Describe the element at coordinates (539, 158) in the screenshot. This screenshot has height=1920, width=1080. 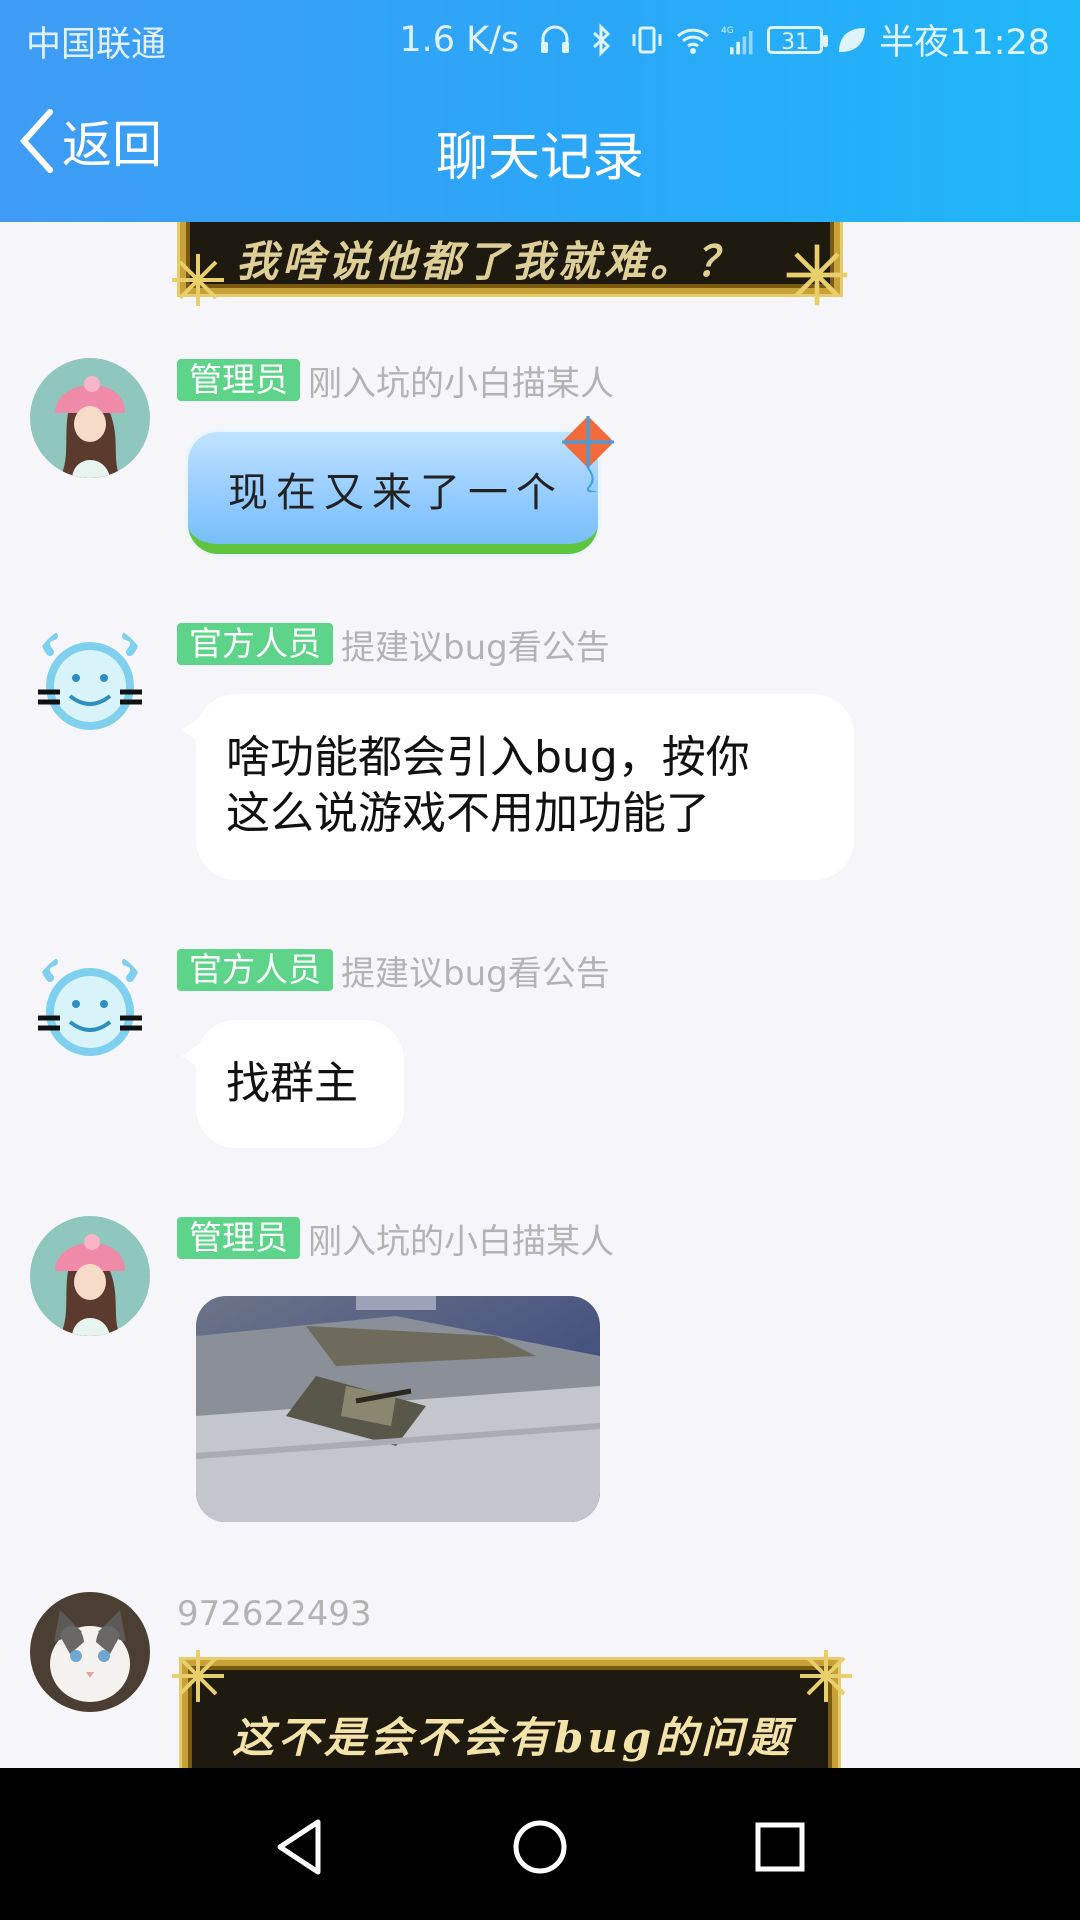
I see `page-title: 聊天记录` at that location.